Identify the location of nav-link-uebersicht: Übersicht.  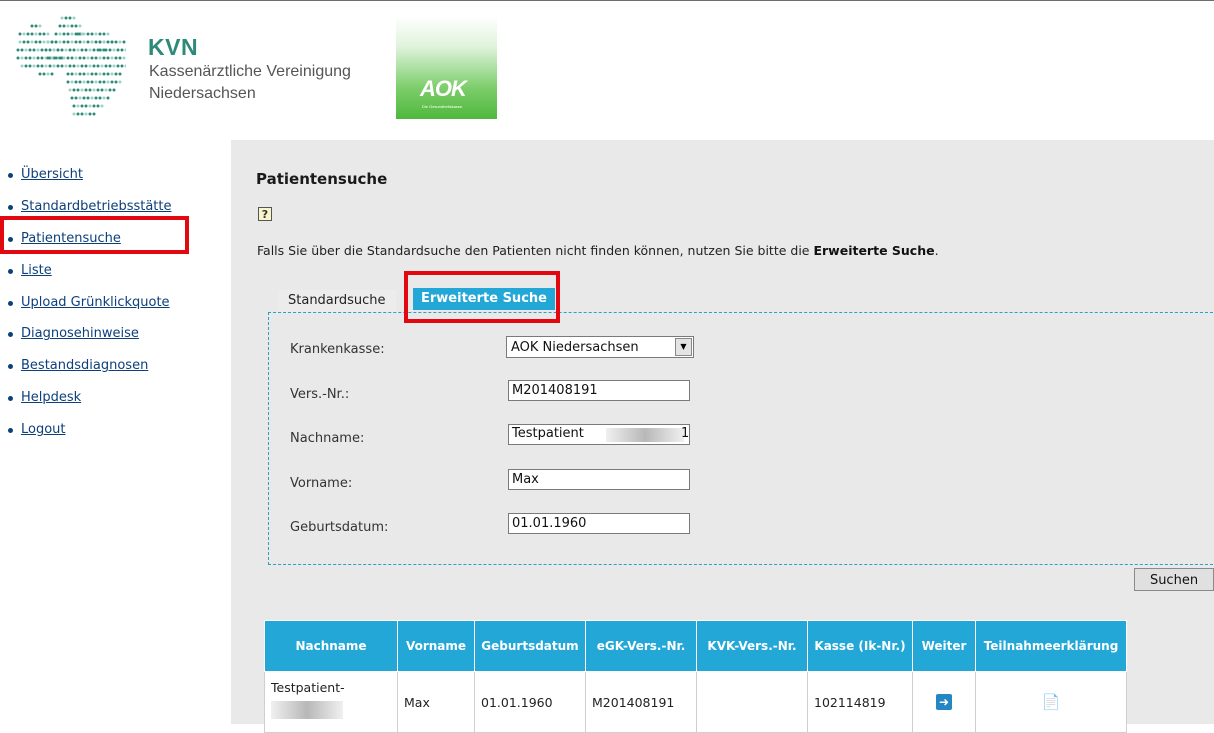
(52, 174).